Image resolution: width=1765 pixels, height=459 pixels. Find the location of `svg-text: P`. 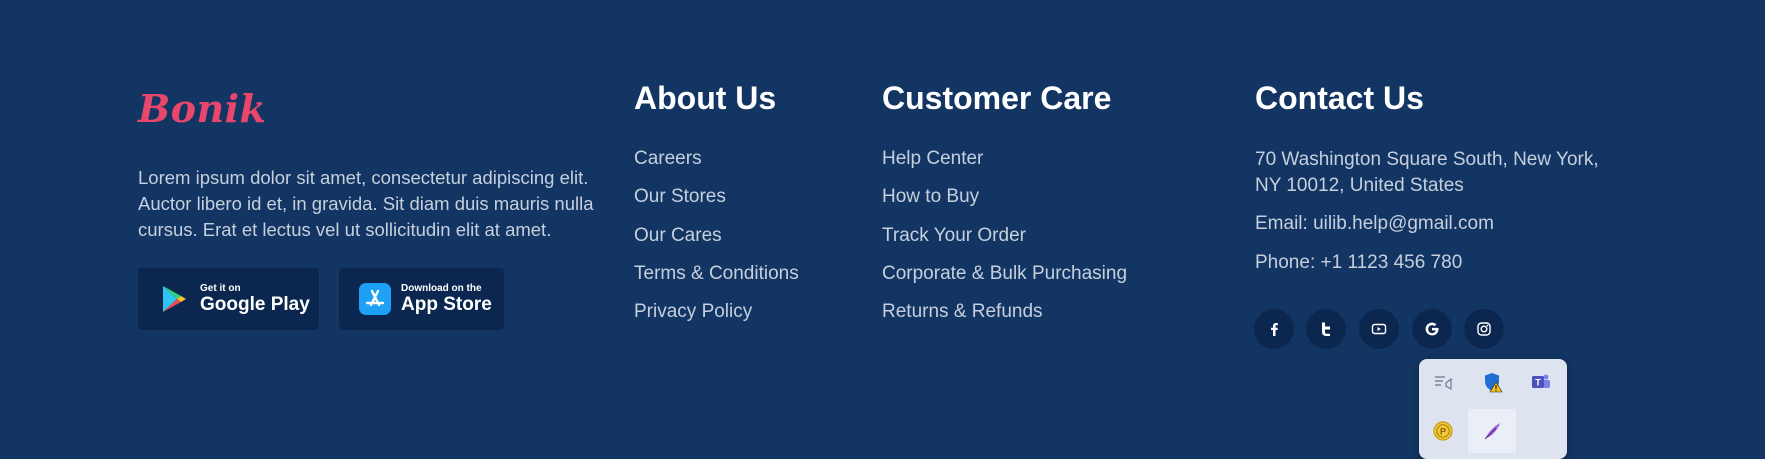

svg-text: P is located at coordinates (1443, 432).